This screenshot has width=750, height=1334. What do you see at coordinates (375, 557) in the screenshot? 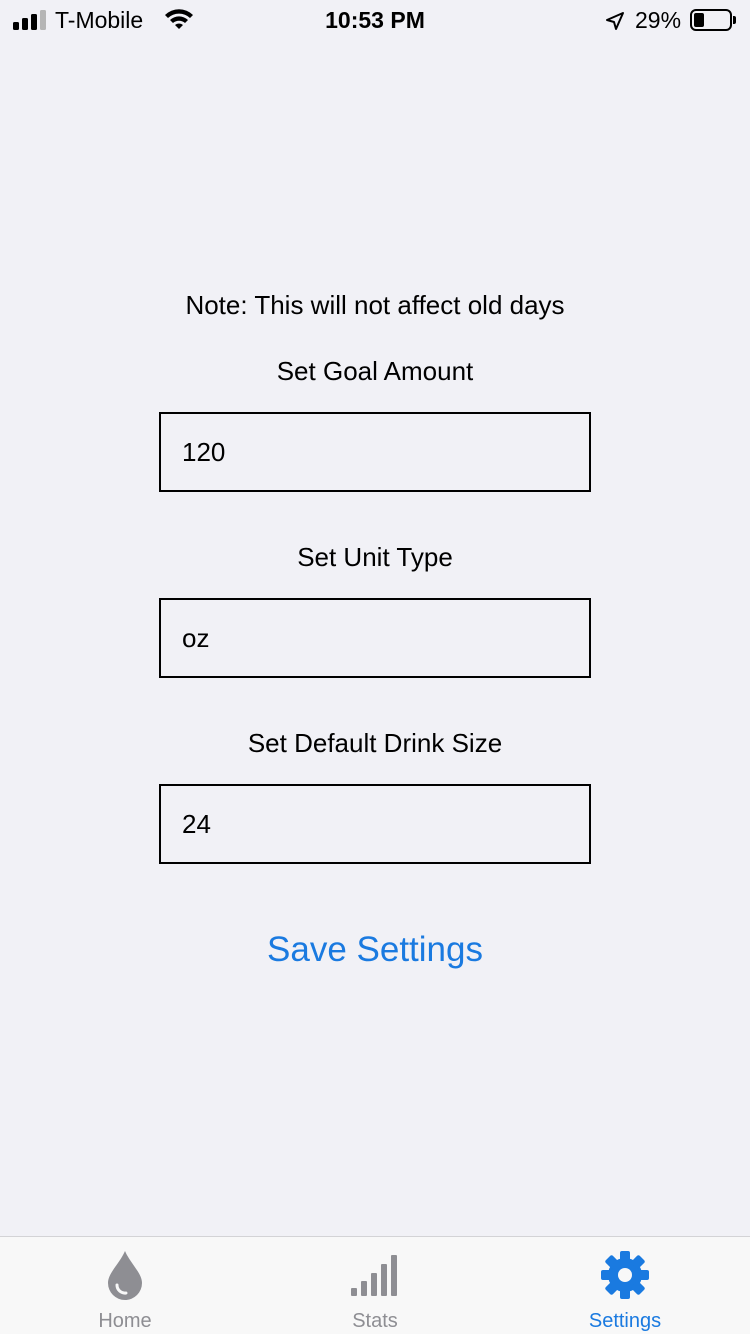
I see `unit-type-label: Set Unit Type` at bounding box center [375, 557].